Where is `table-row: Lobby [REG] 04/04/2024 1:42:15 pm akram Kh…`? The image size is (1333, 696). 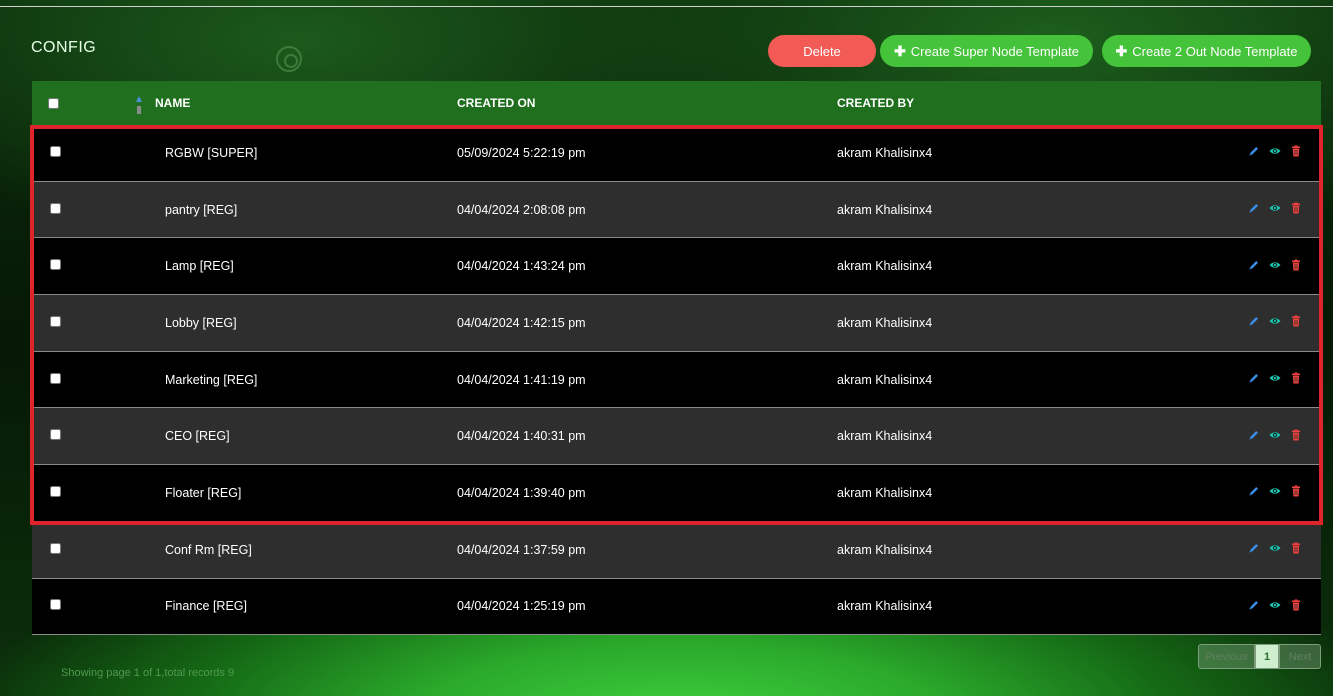
table-row: Lobby [REG] 04/04/2024 1:42:15 pm akram Kh… is located at coordinates (676, 323).